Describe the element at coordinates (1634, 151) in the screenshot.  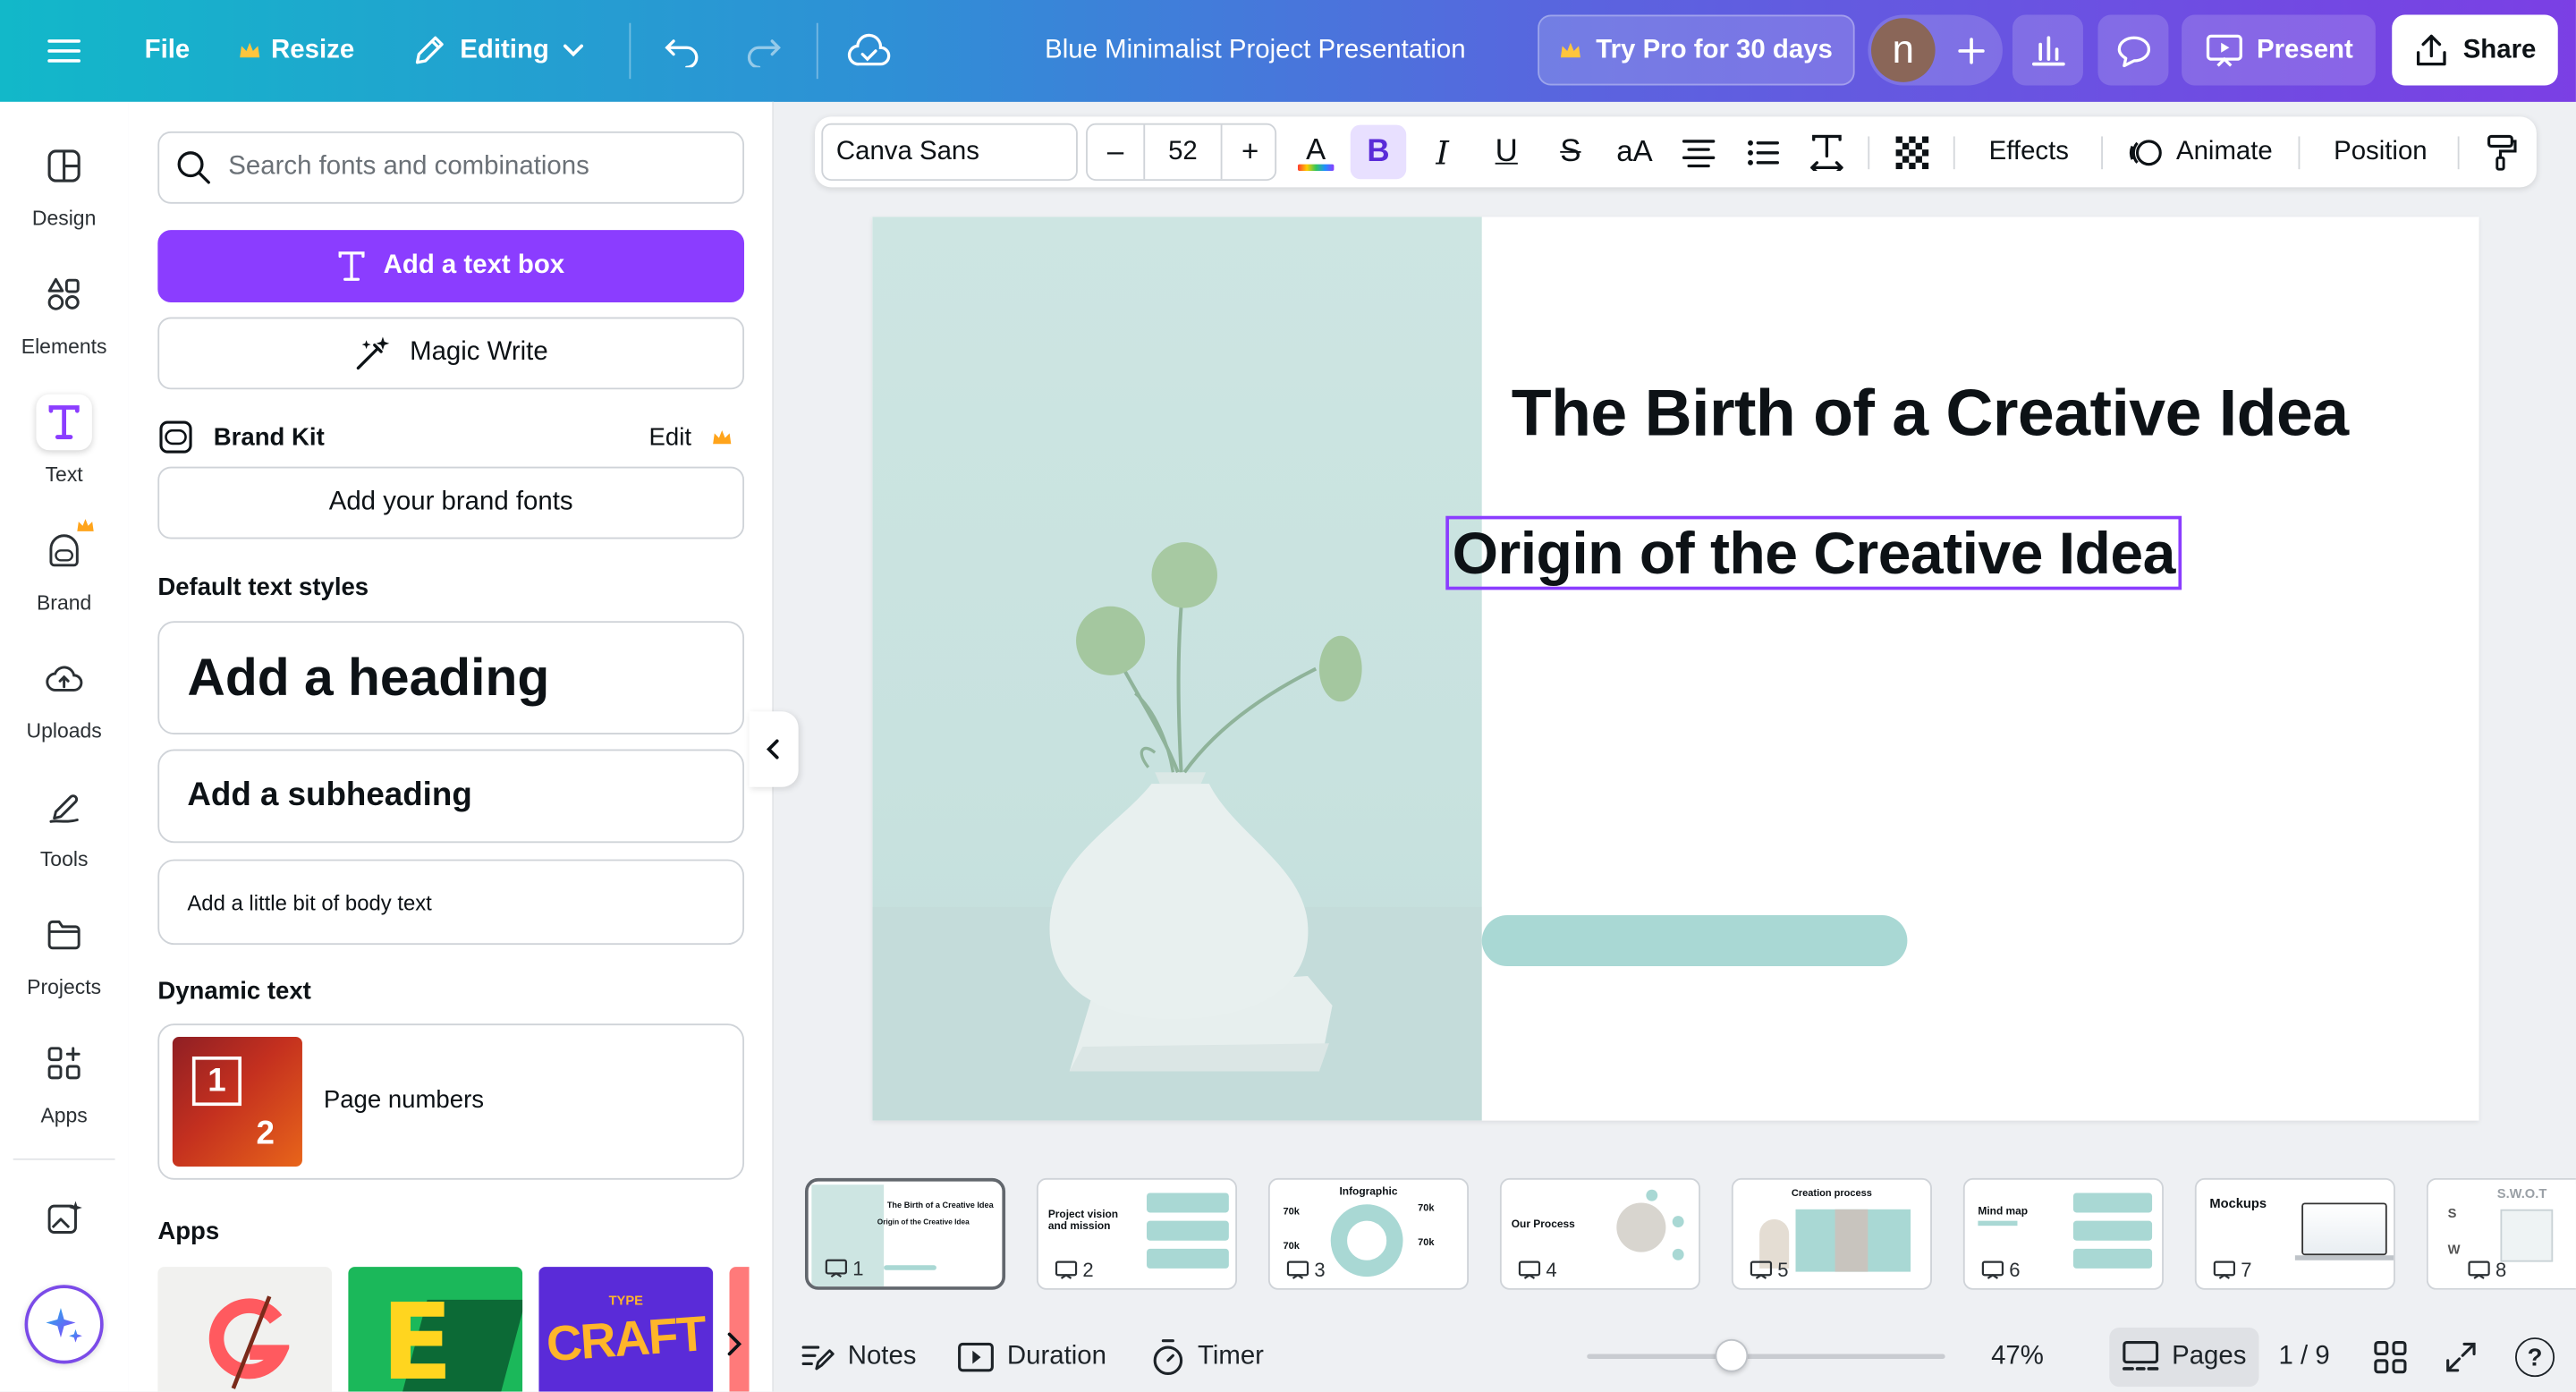
I see `letter-case-button: aA` at that location.